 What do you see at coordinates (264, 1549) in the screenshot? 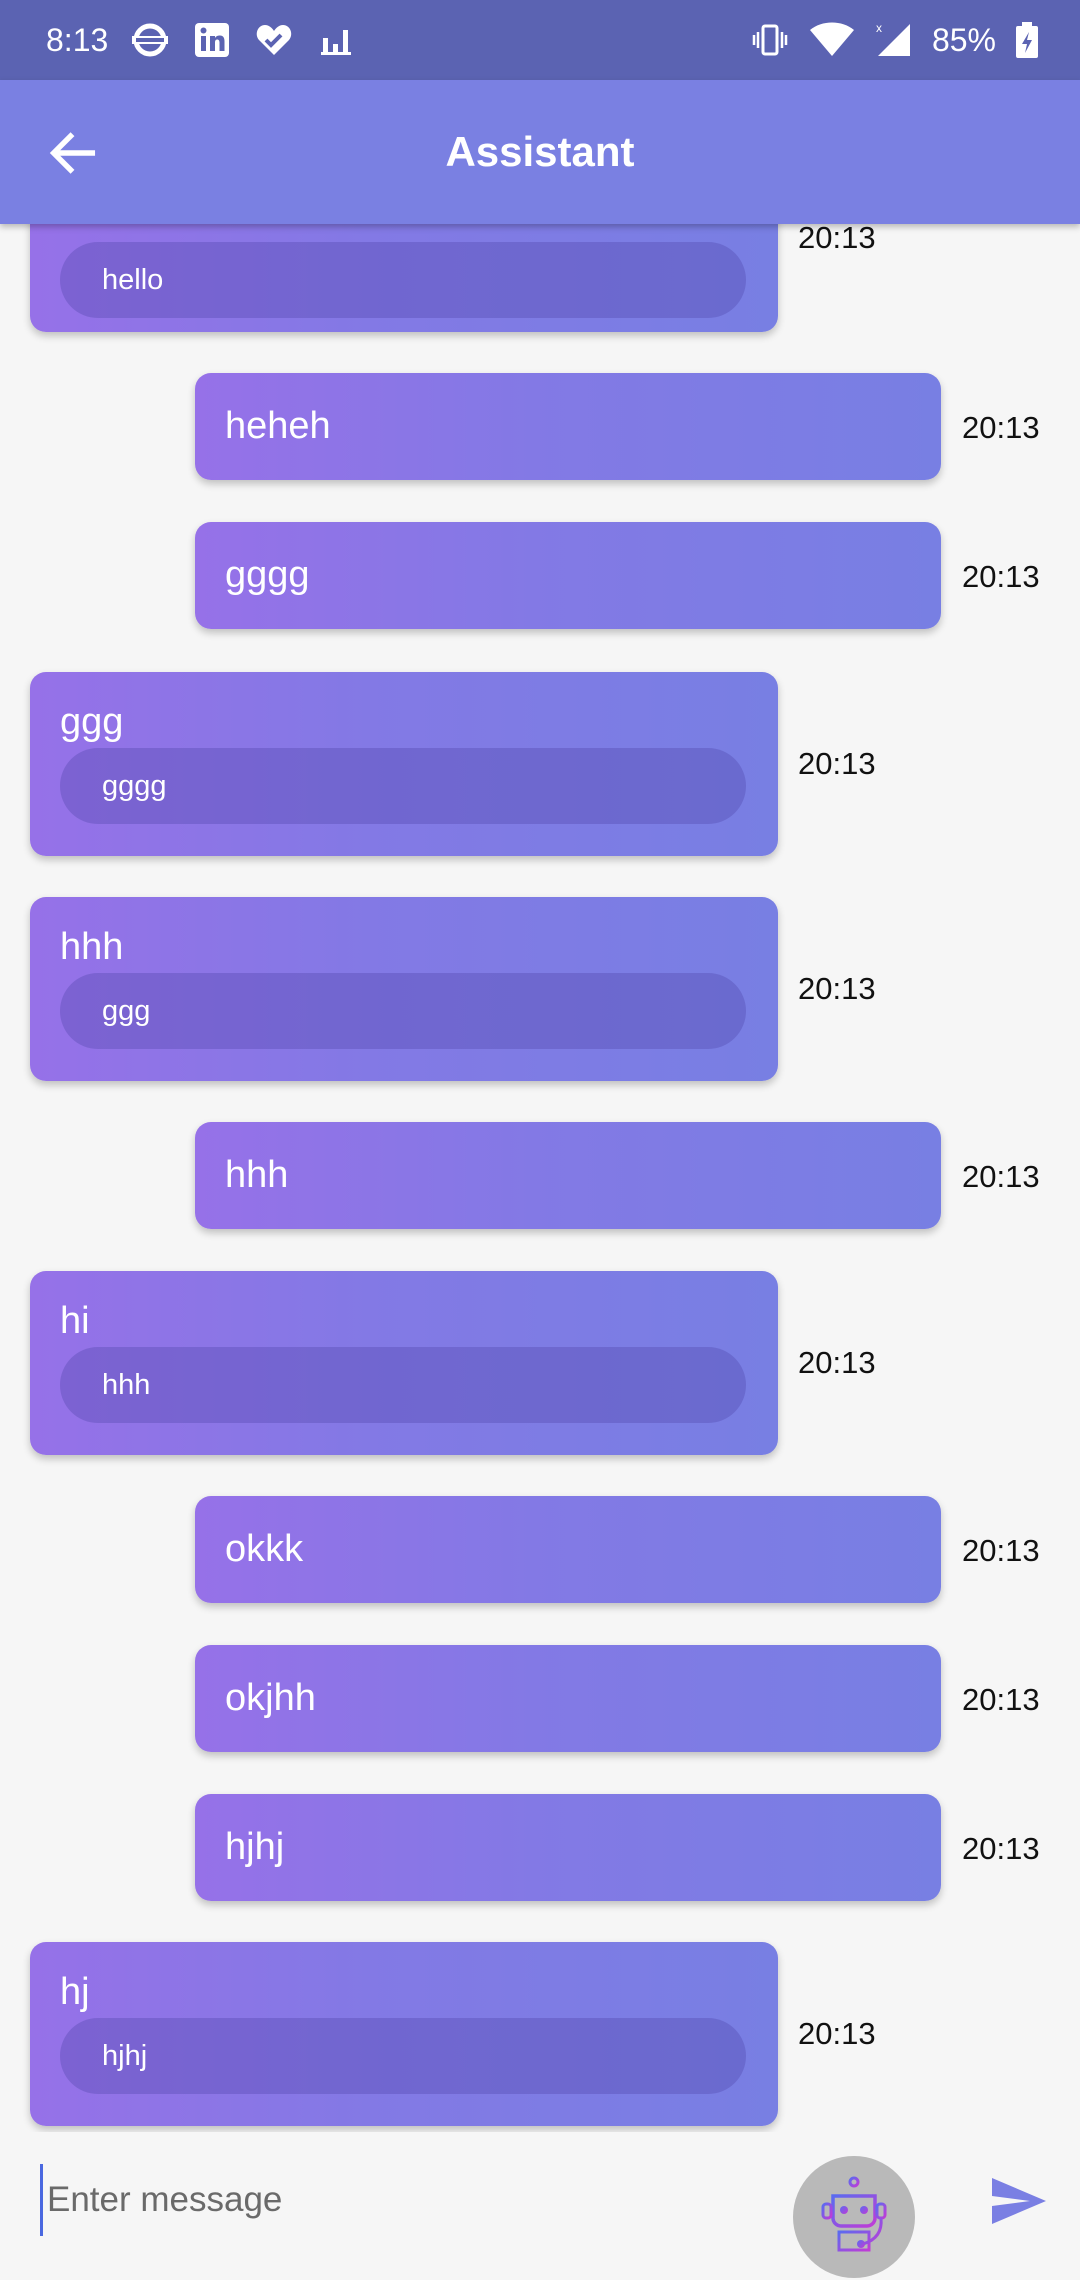
I see `user-message-text: okkk` at bounding box center [264, 1549].